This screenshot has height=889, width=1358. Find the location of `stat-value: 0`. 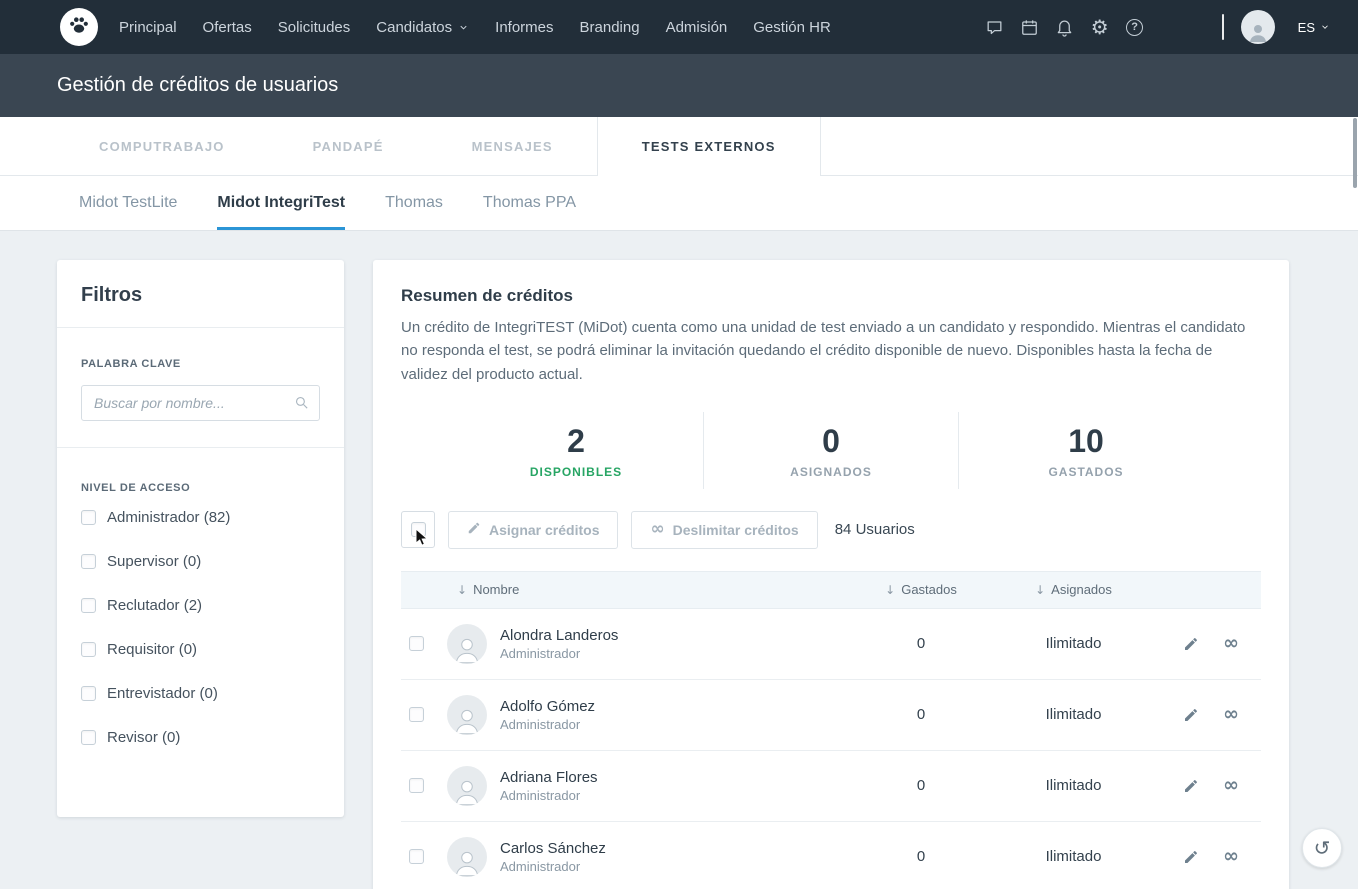

stat-value: 0 is located at coordinates (831, 440).